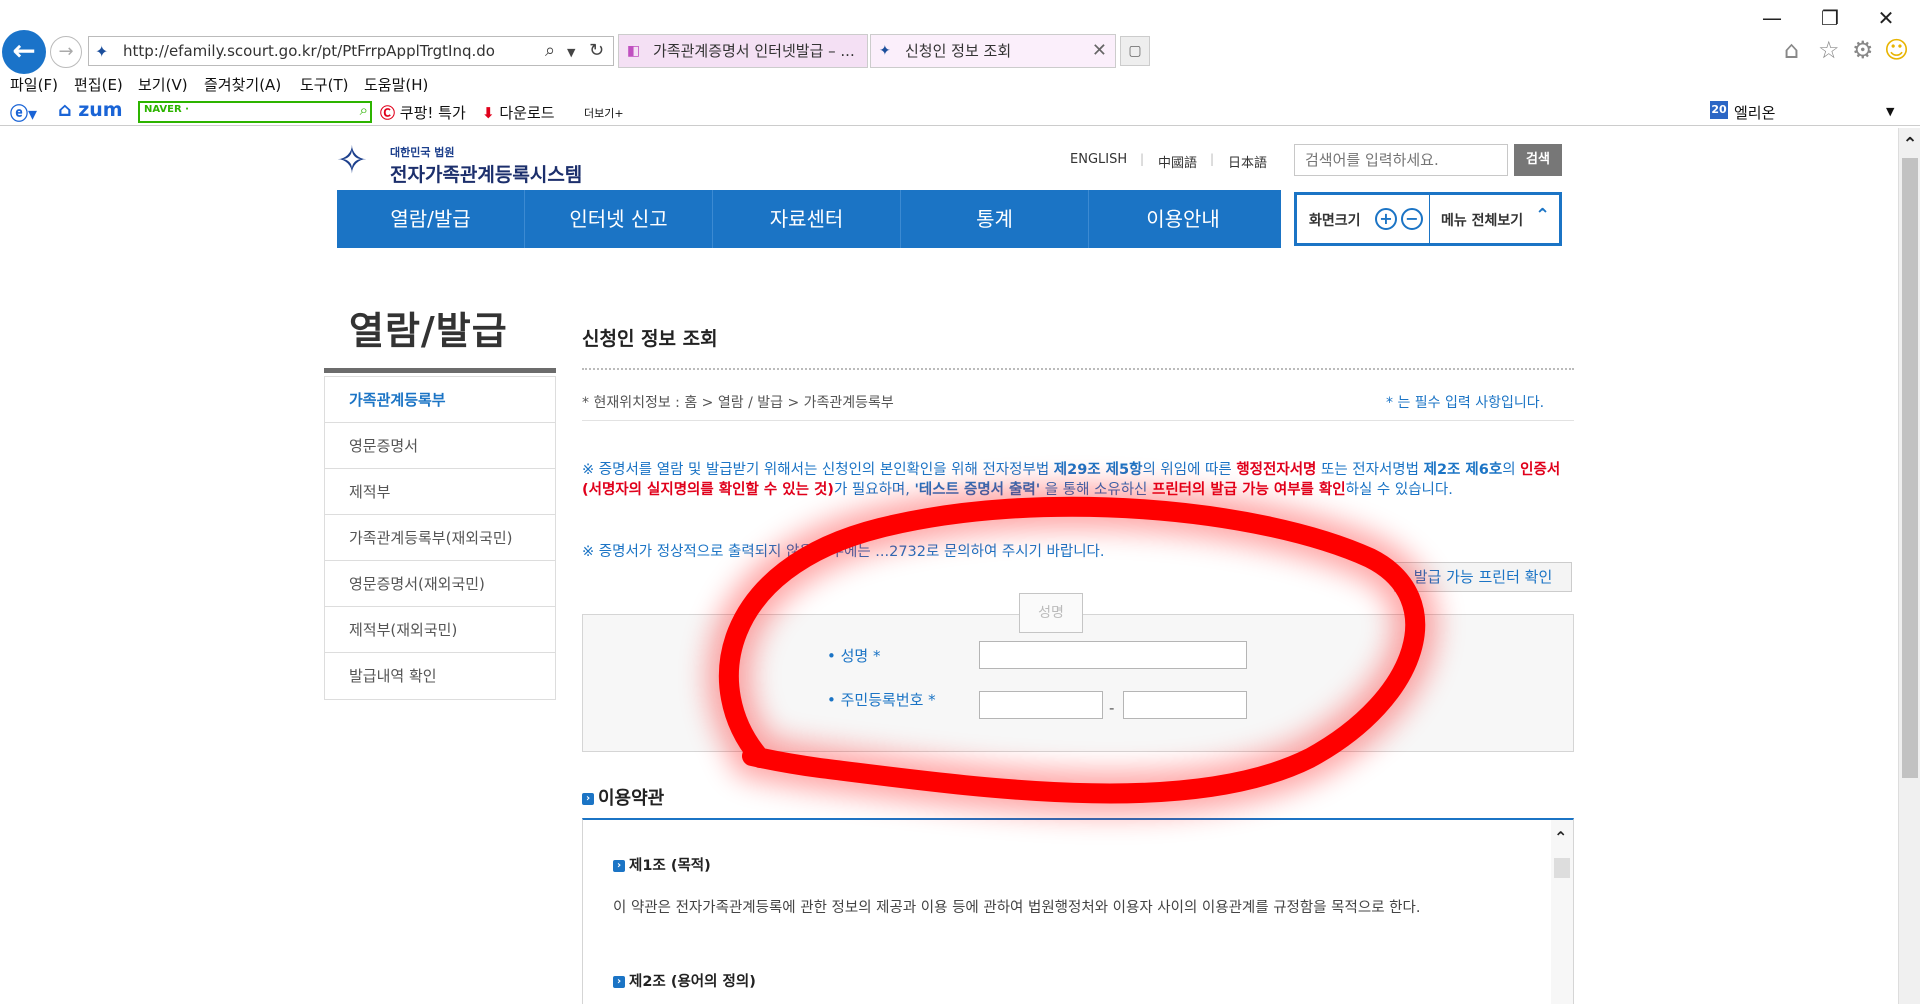 The width and height of the screenshot is (1920, 1004). Describe the element at coordinates (596, 50) in the screenshot. I see `refresh-icon: ↻` at that location.